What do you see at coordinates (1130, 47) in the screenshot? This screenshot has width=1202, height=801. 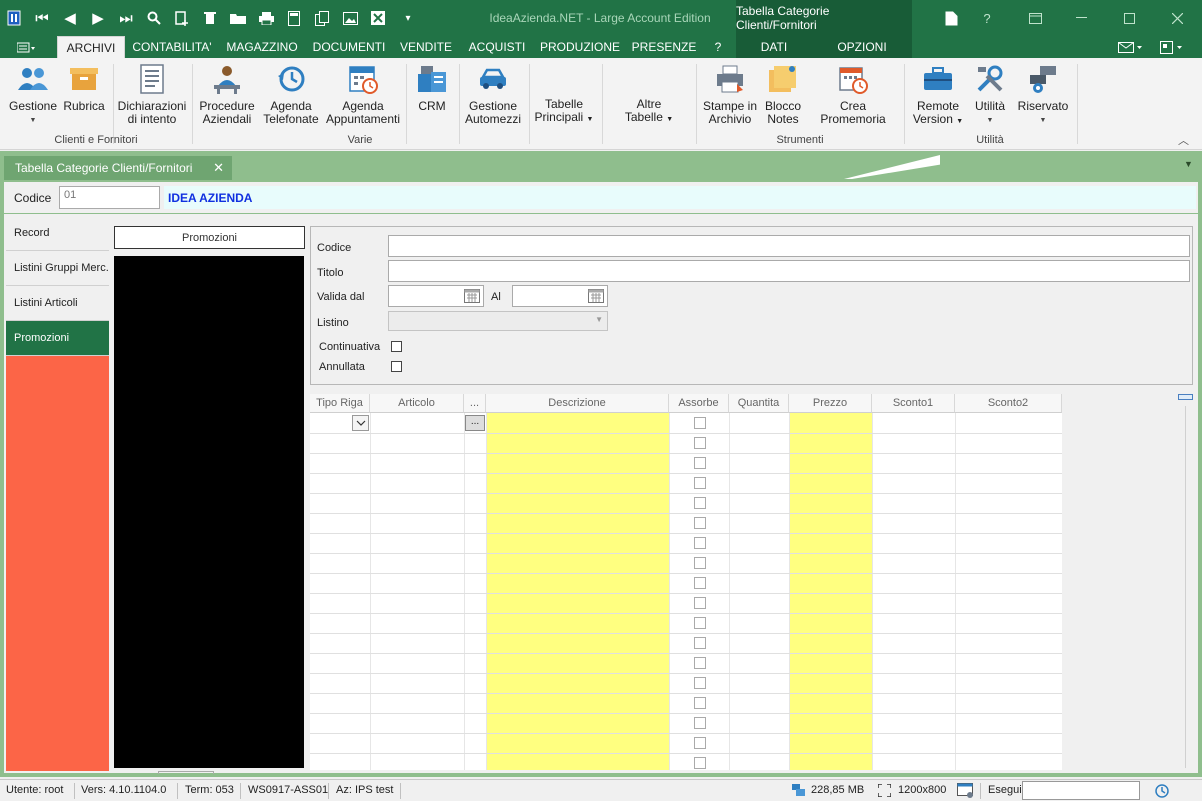 I see `mail-icon` at bounding box center [1130, 47].